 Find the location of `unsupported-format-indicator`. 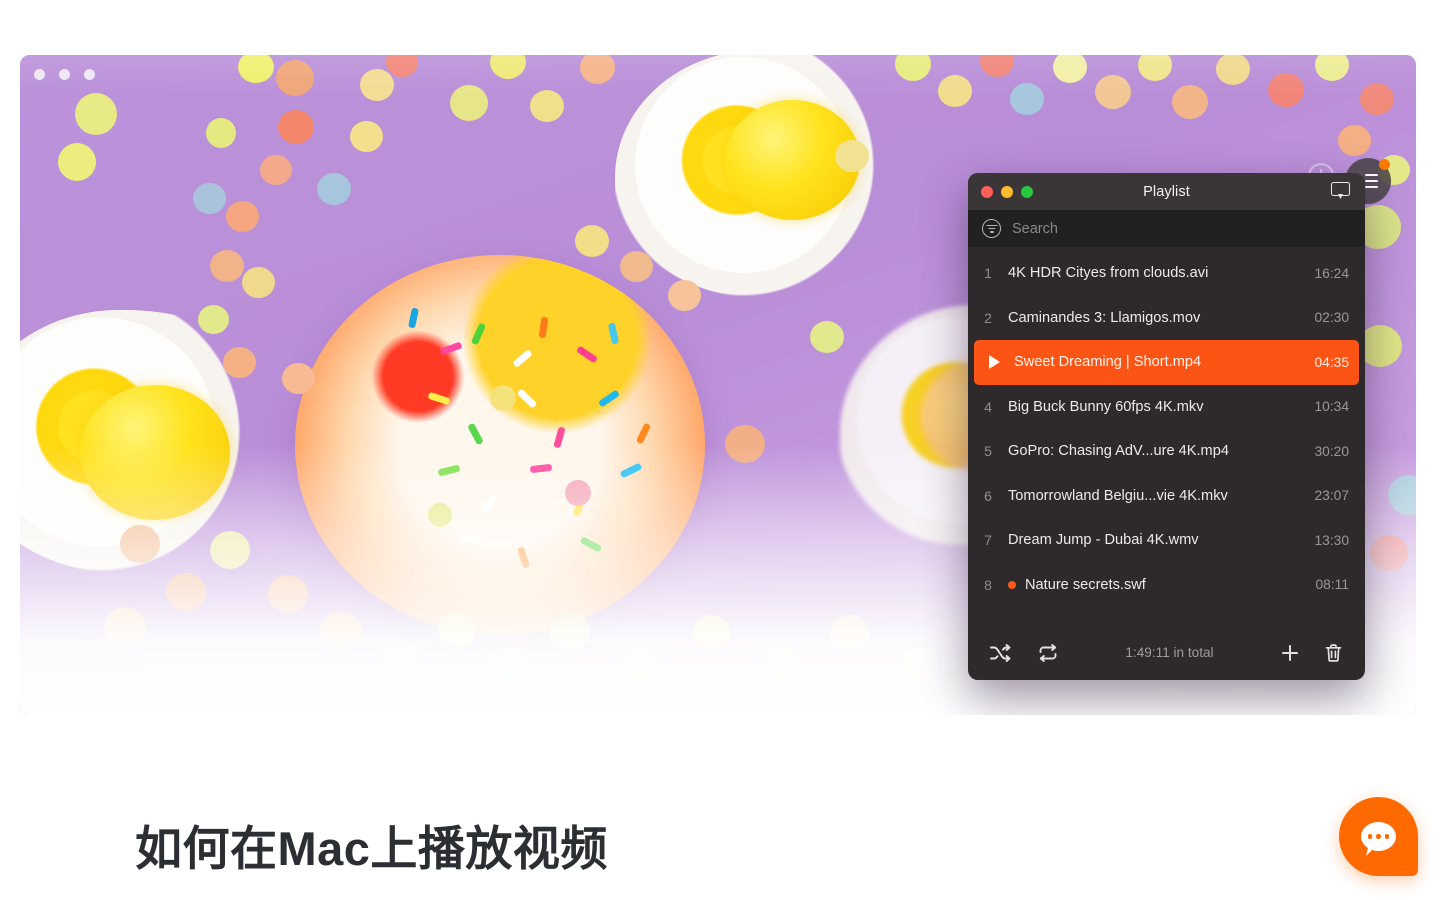

unsupported-format-indicator is located at coordinates (1012, 584).